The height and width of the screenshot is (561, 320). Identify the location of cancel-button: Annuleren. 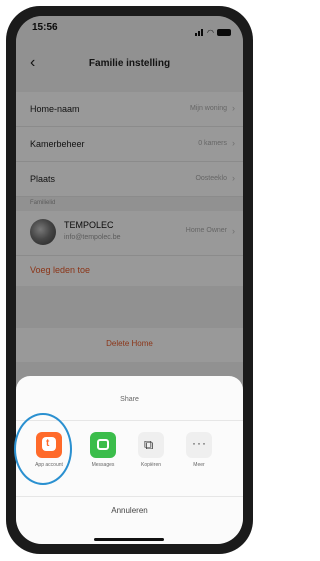
(129, 510).